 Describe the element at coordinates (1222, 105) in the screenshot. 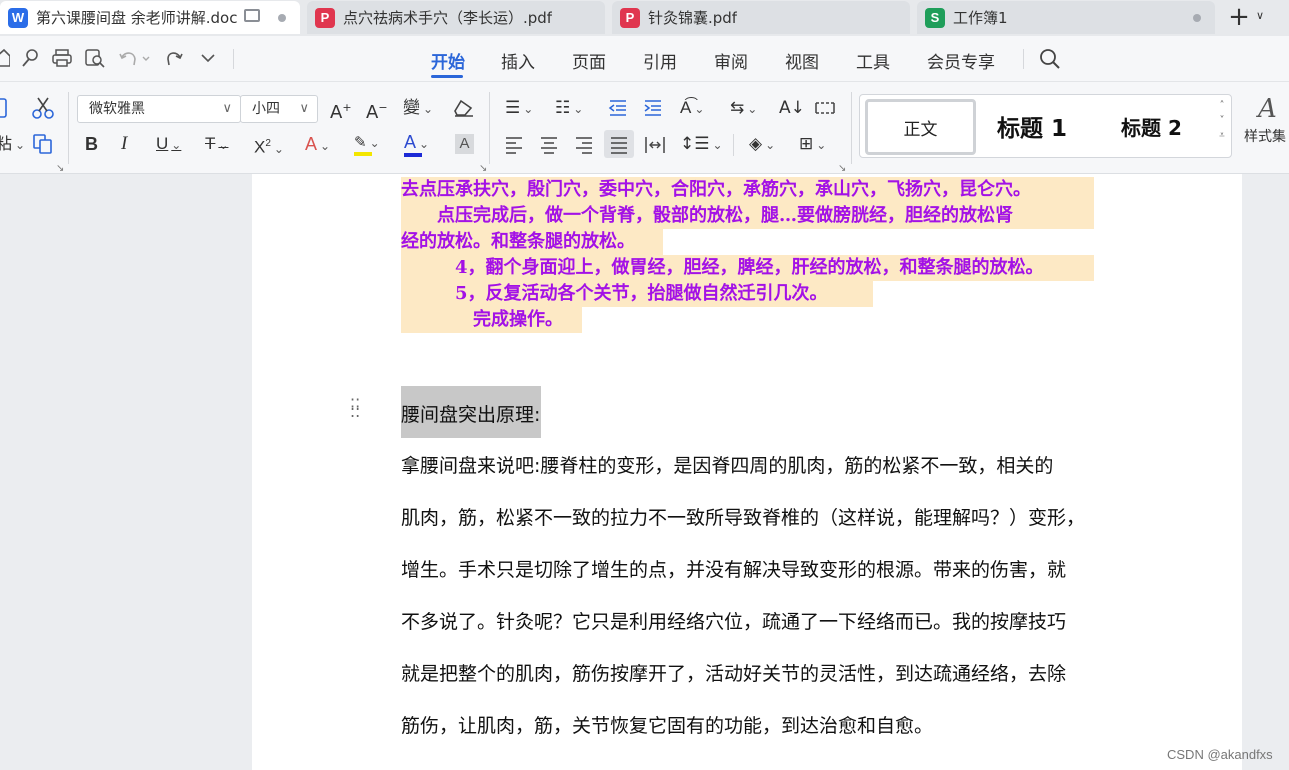

I see `scroll-up-icon: ˄` at that location.